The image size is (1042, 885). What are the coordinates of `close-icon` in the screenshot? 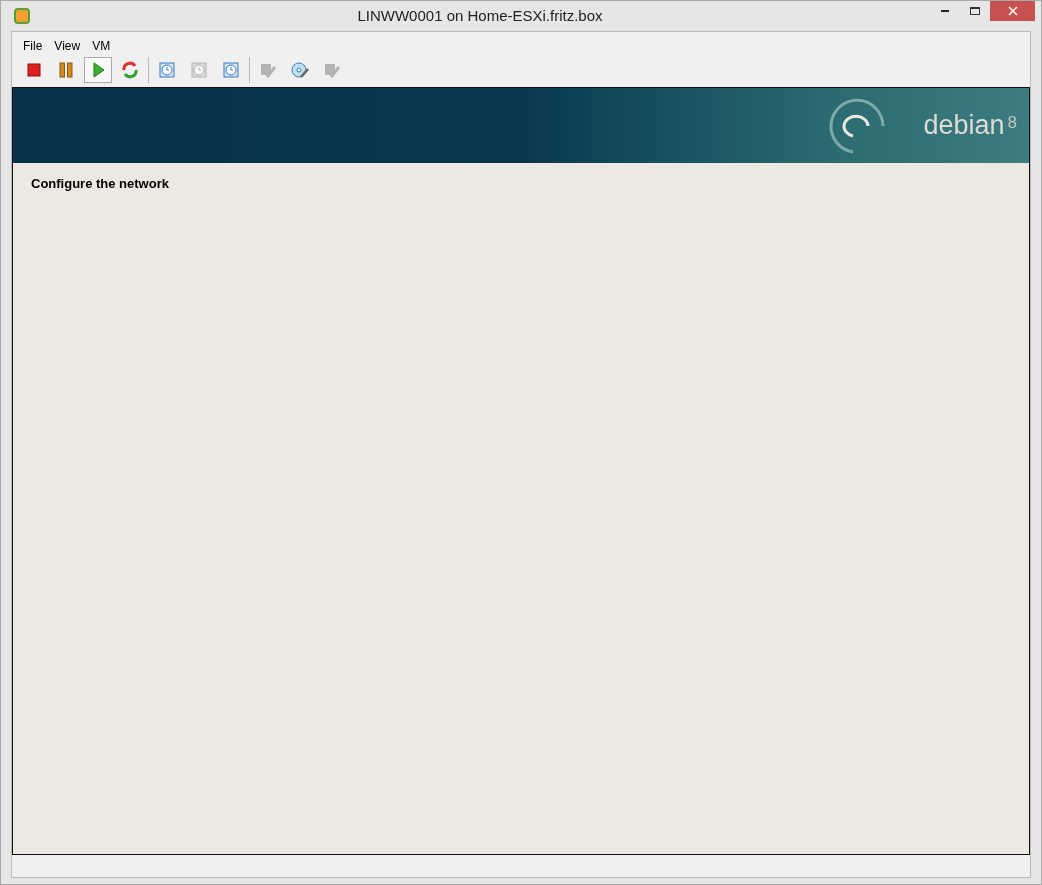 It's located at (1012, 11).